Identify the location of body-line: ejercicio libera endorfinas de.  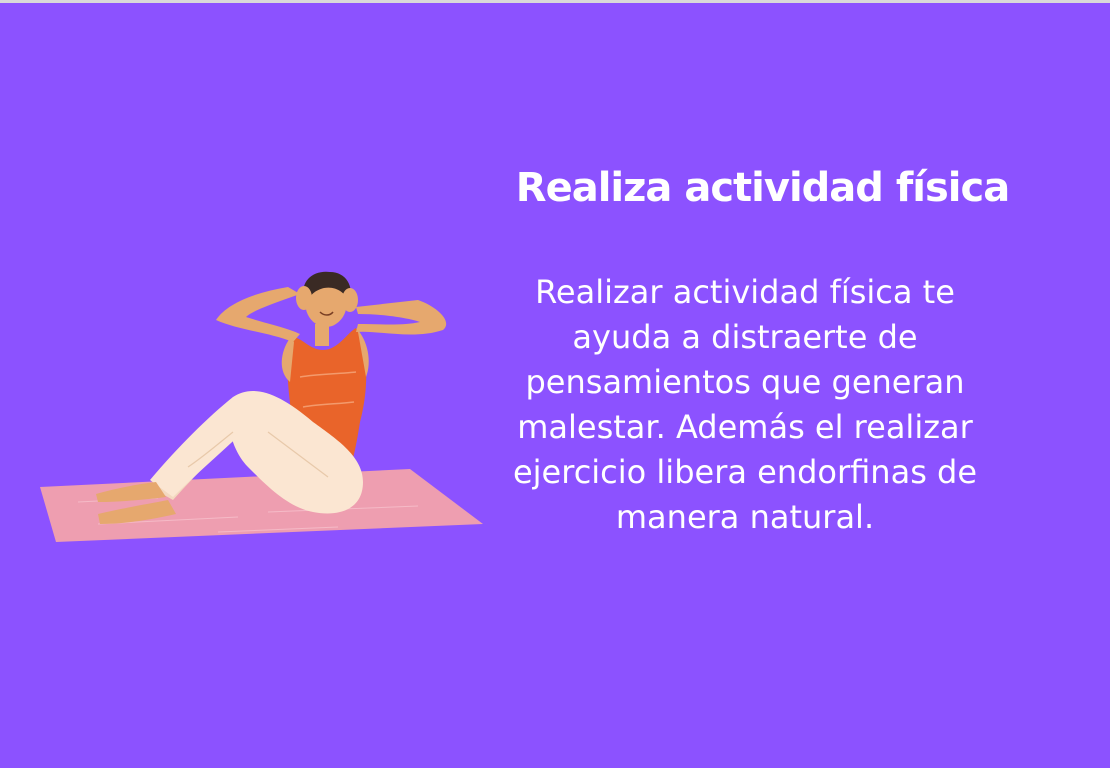
(745, 472).